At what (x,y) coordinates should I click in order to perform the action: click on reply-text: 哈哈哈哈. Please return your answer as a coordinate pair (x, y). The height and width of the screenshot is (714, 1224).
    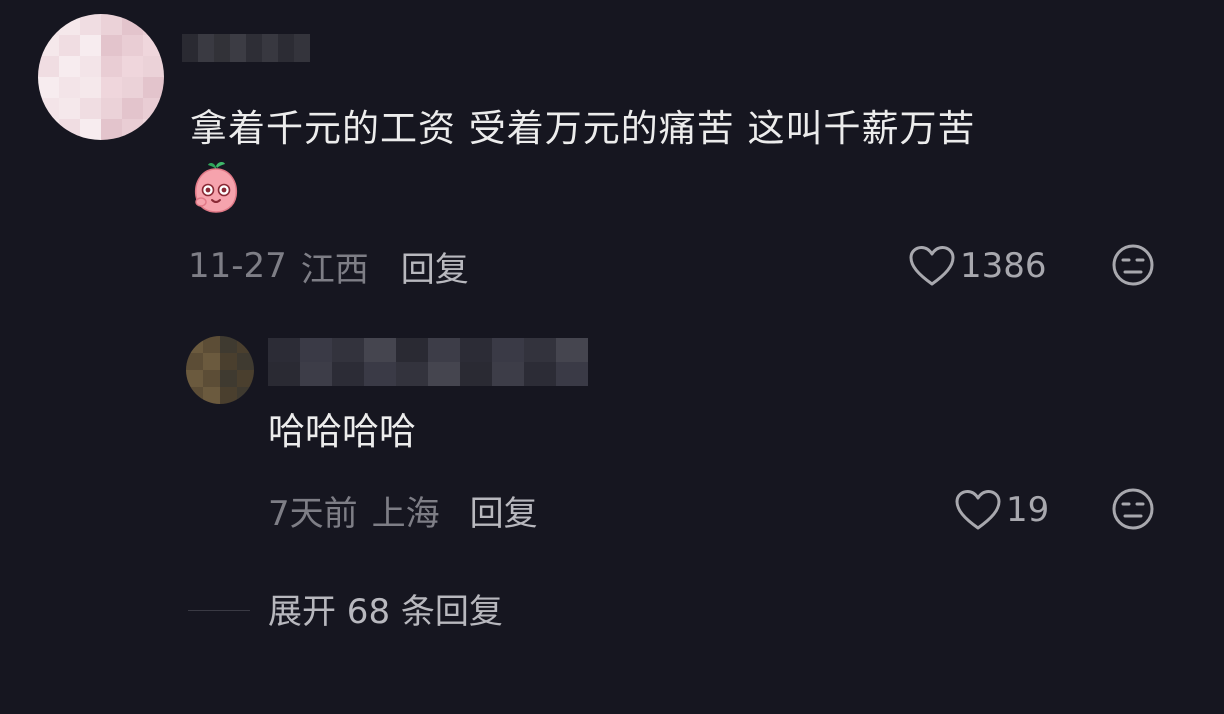
    Looking at the image, I should click on (342, 431).